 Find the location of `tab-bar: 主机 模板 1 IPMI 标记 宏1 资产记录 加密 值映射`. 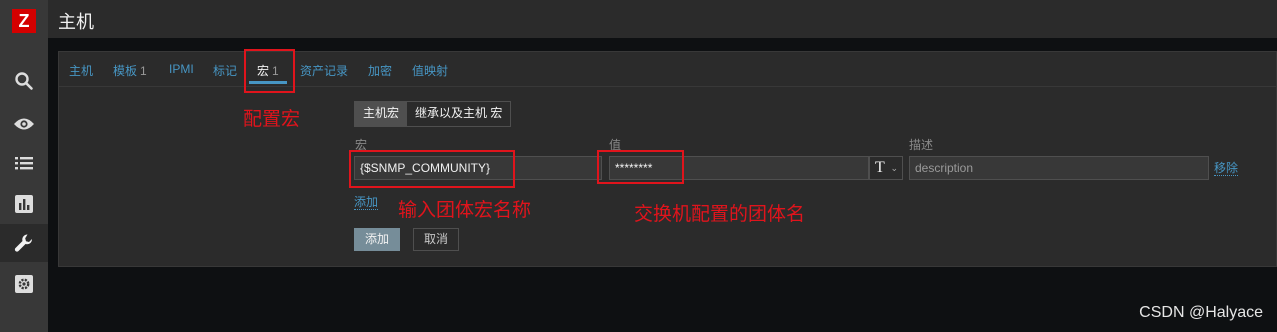

tab-bar: 主机 模板 1 IPMI 标记 宏1 资产记录 加密 值映射 is located at coordinates (667, 69).